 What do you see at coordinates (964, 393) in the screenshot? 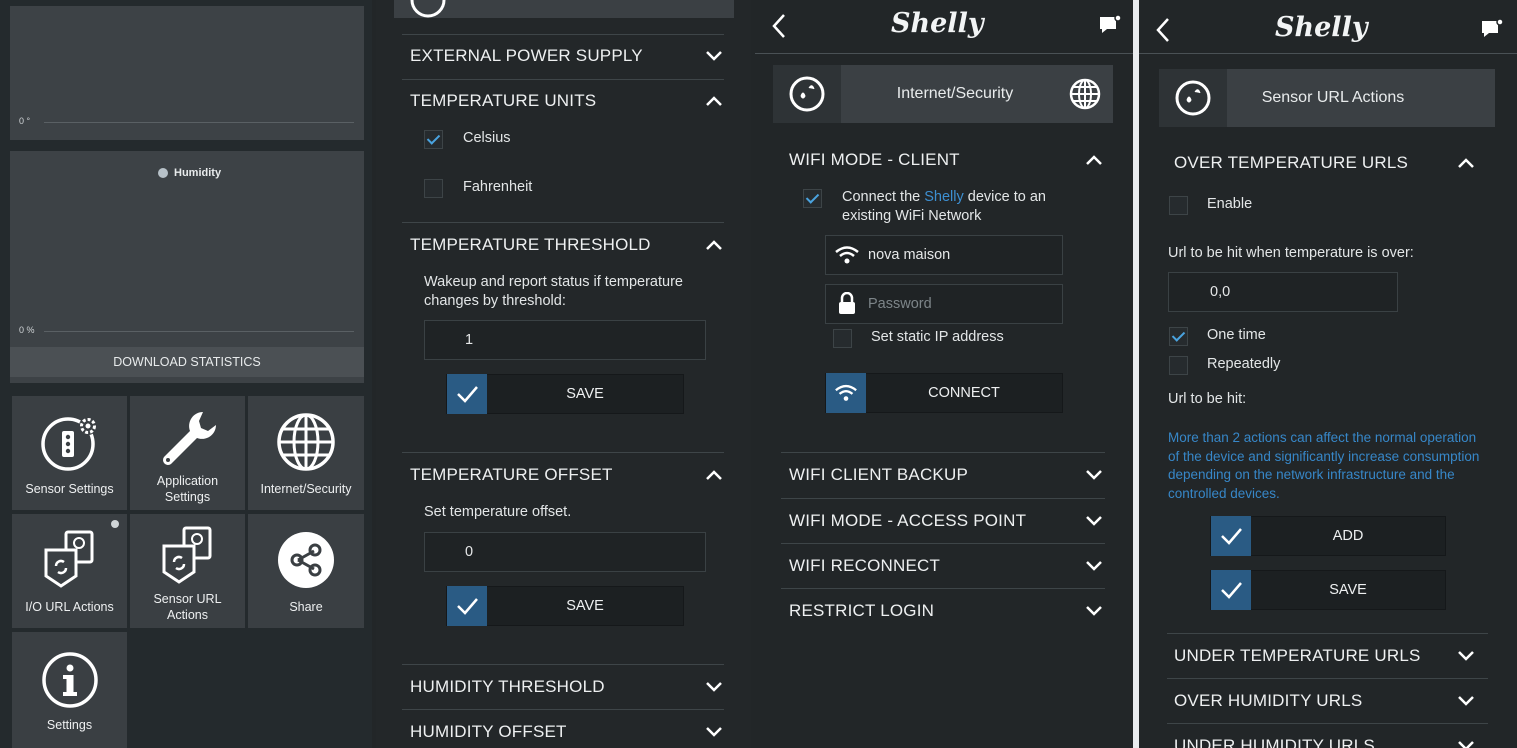
I see `connect-label: CONNECT` at bounding box center [964, 393].